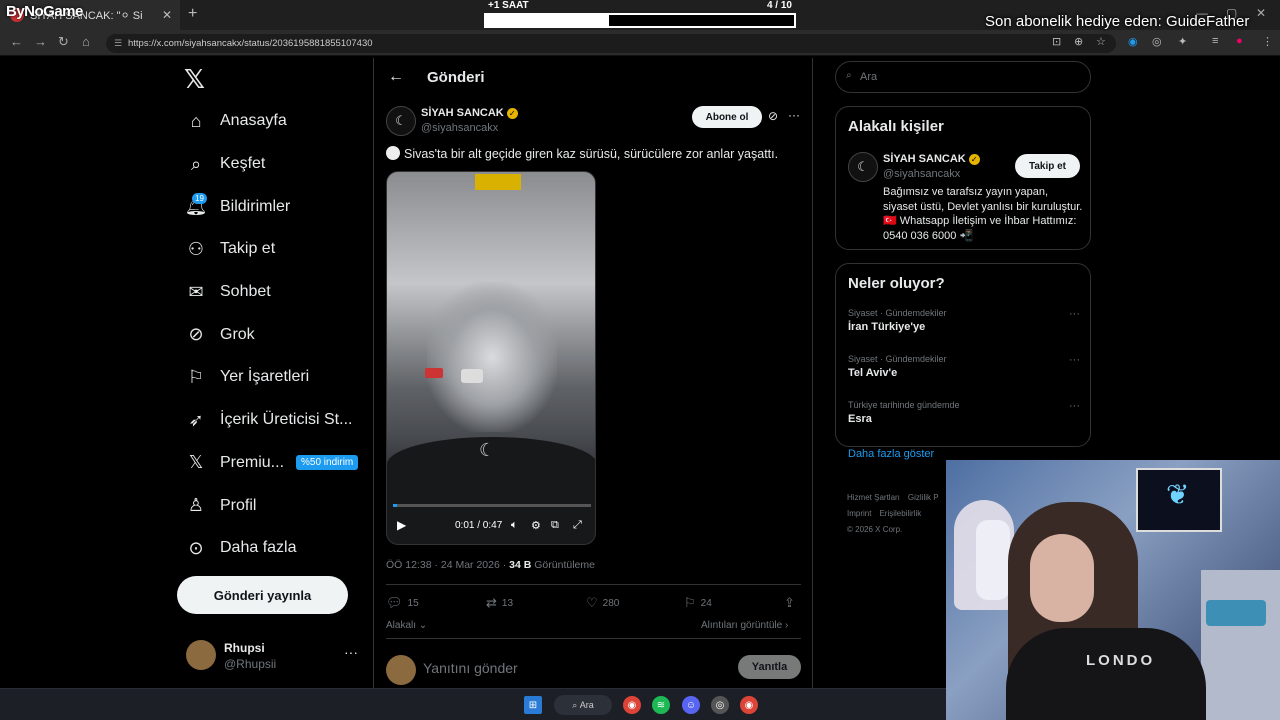 This screenshot has width=1280, height=720. I want to click on volume-icon: 🔈︎, so click(514, 525).